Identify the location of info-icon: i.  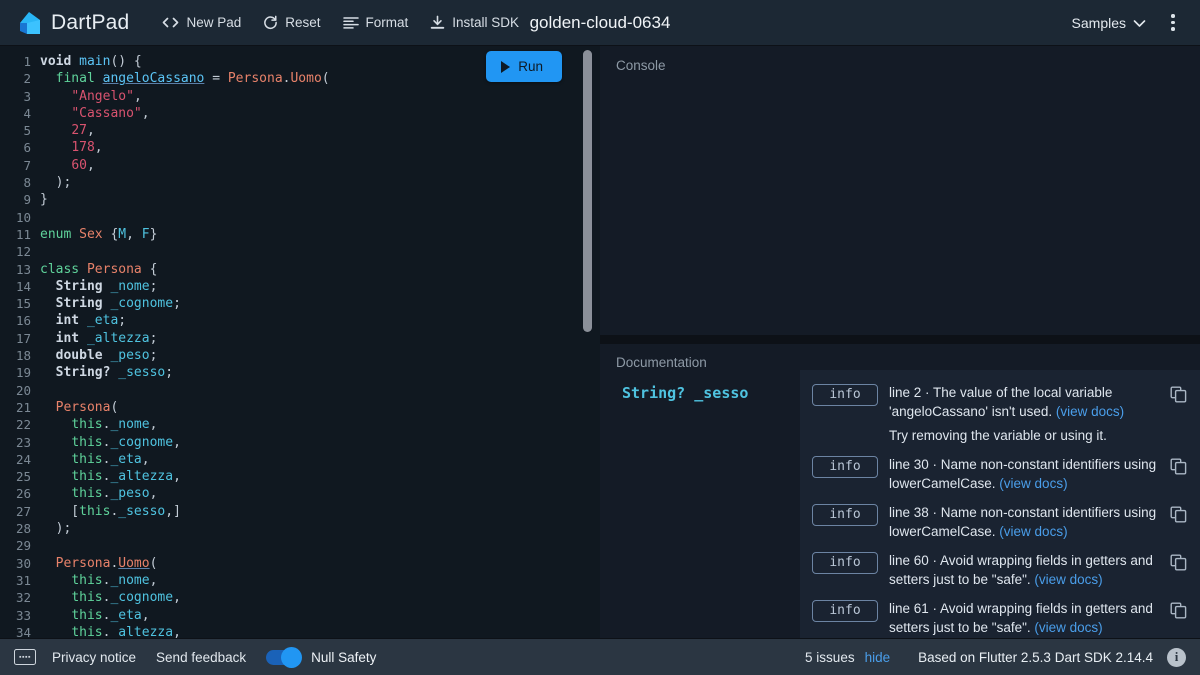
(1176, 657).